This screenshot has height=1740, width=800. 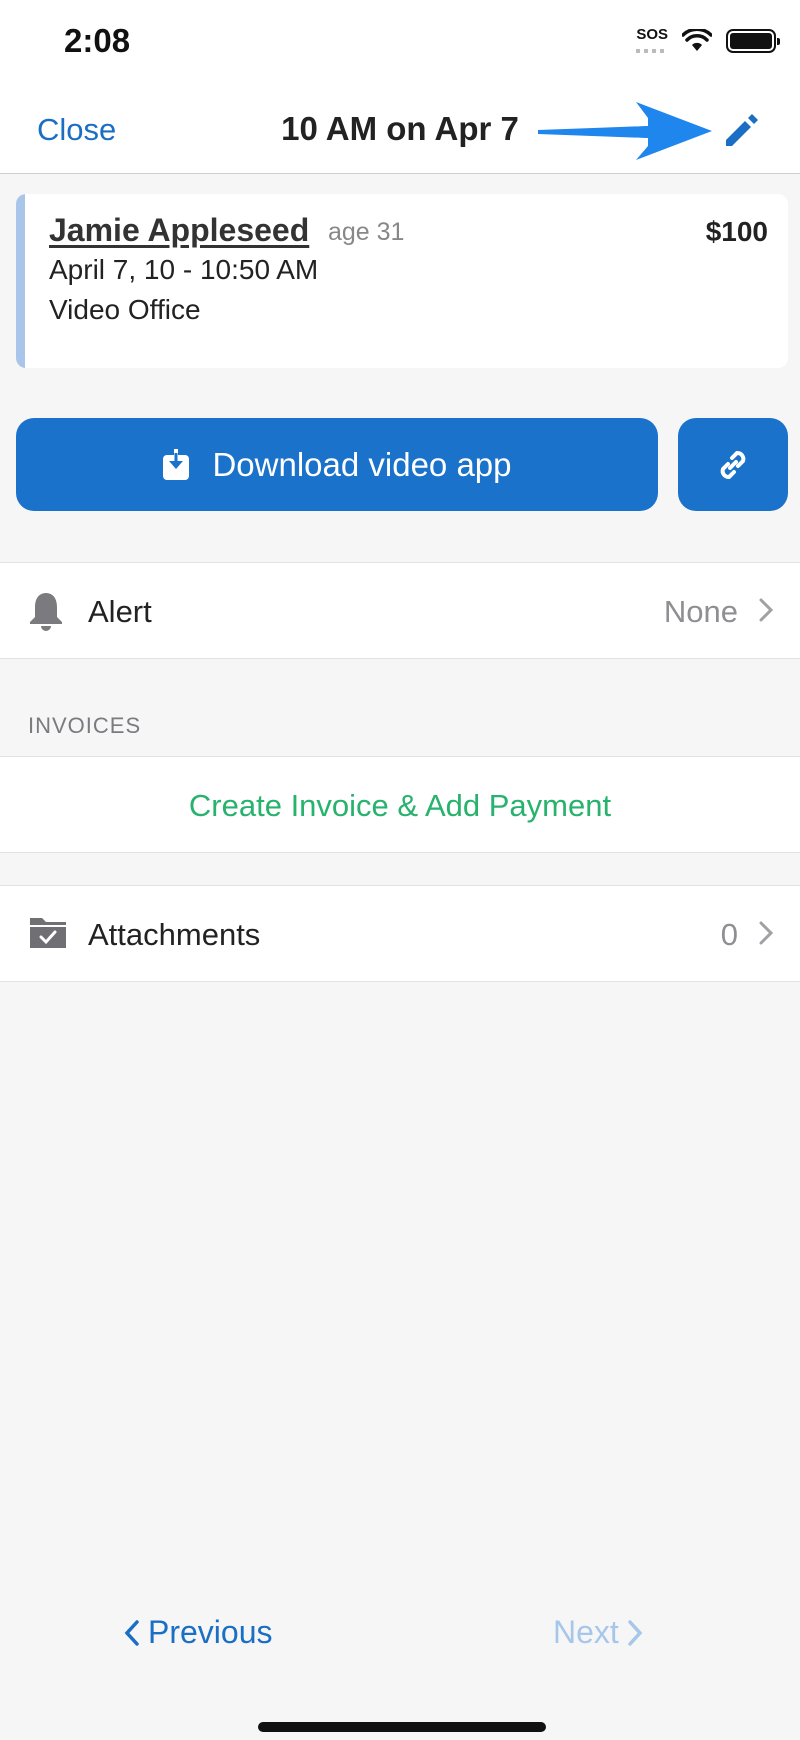 I want to click on home-indicator, so click(x=402, y=1727).